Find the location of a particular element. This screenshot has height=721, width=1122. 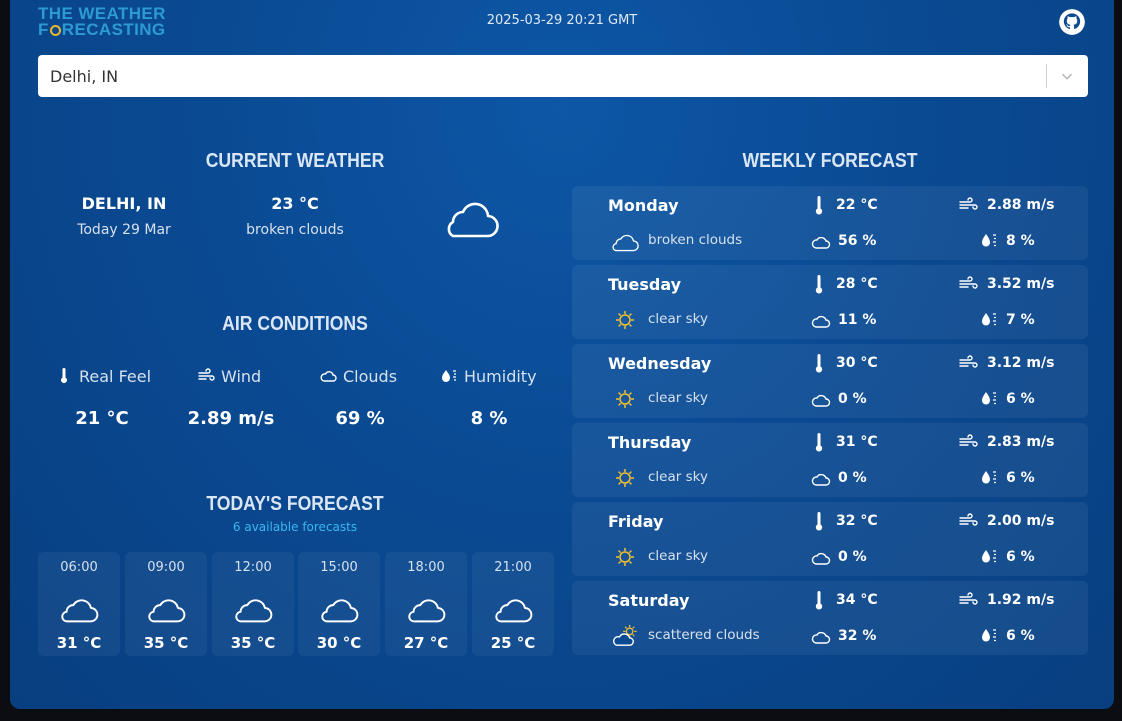

real-feel-value: 21 °C is located at coordinates (102, 418).